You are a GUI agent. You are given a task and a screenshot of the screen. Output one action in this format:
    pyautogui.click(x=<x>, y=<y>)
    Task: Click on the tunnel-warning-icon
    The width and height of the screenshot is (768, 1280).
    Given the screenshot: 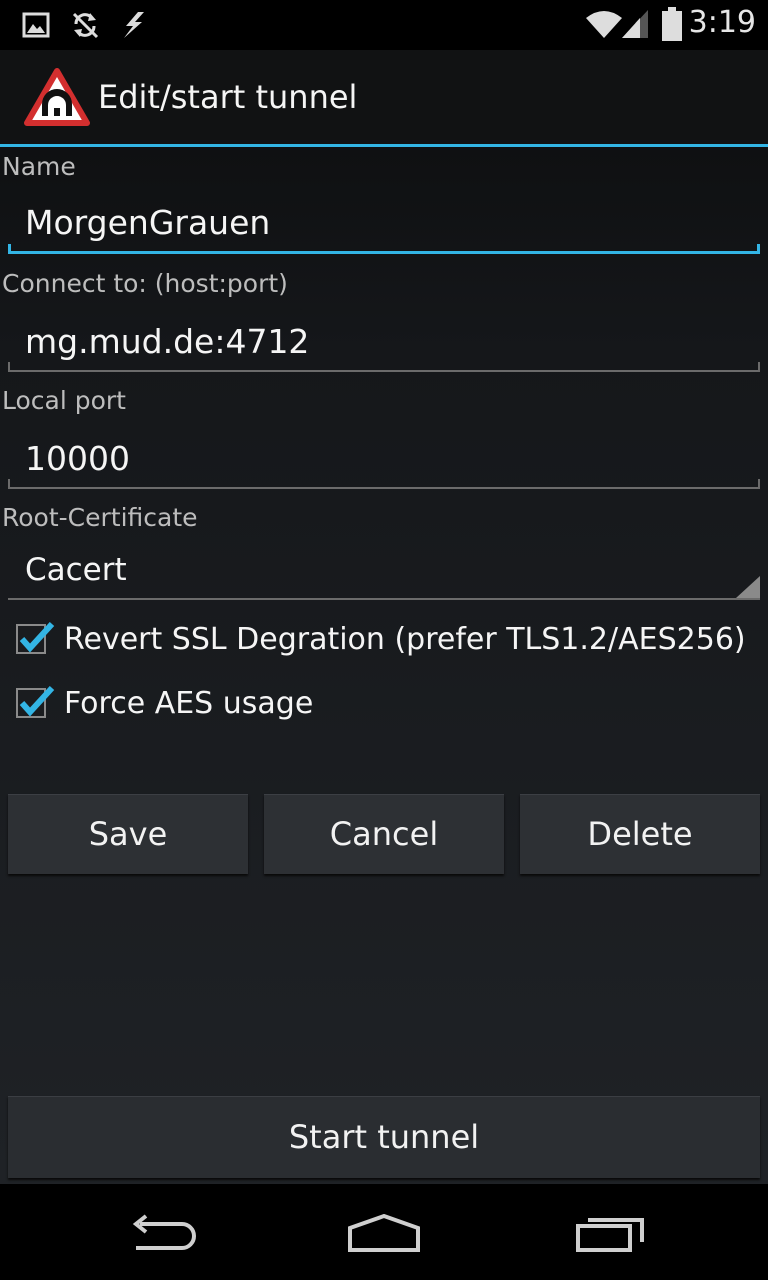 What is the action you would take?
    pyautogui.click(x=57, y=97)
    